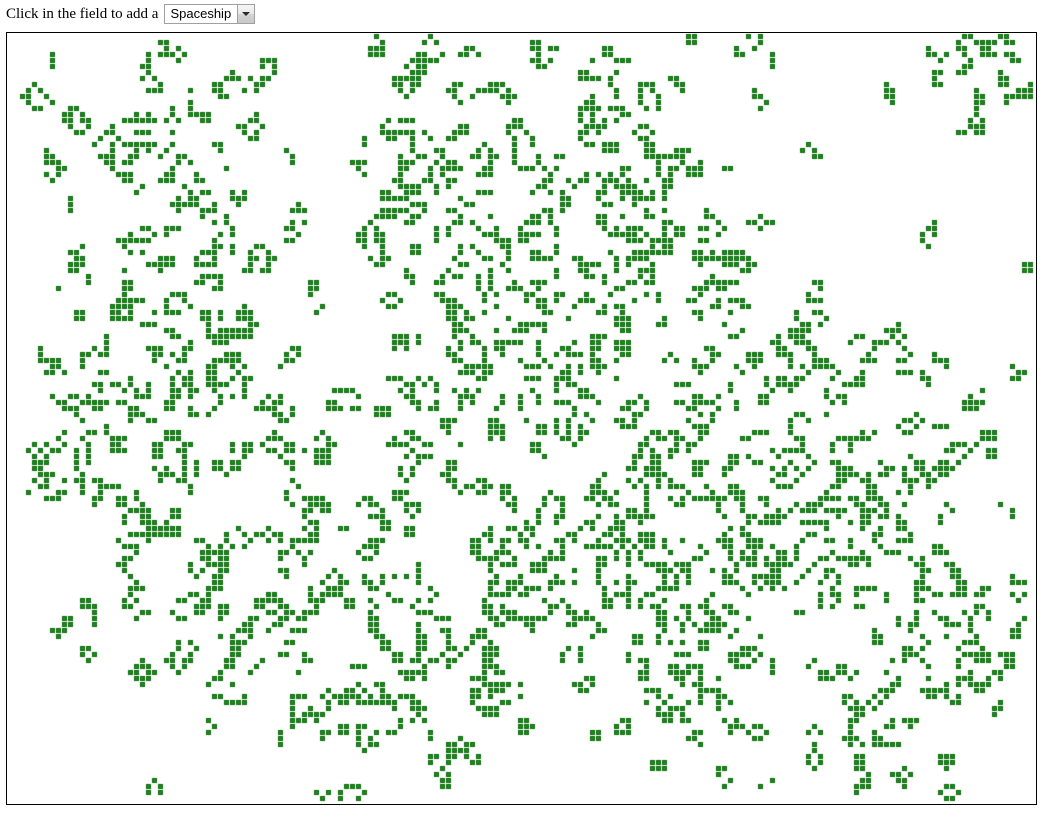 This screenshot has height=818, width=1044. I want to click on control-bar: Click in the field to add a Spaceship, so click(131, 14).